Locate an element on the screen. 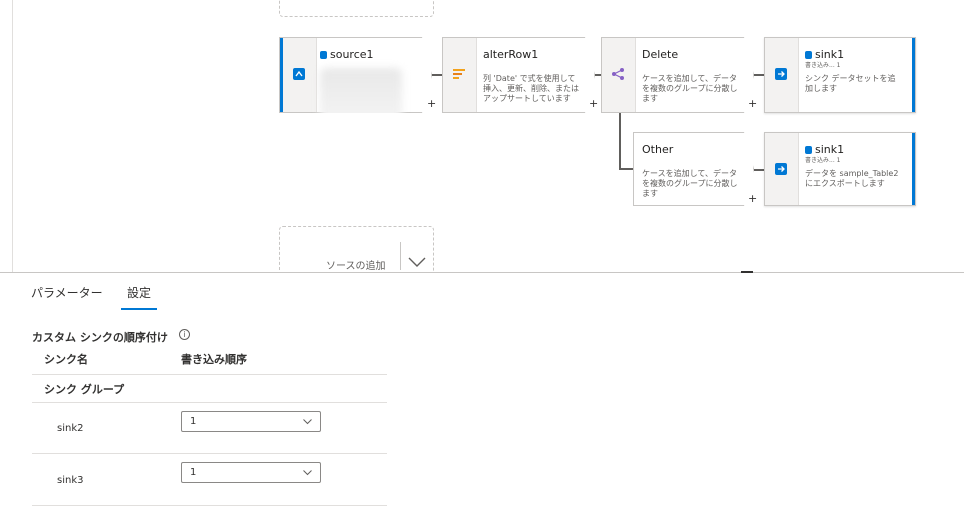 Image resolution: width=964 pixels, height=529 pixels. info-icon: i is located at coordinates (184, 334).